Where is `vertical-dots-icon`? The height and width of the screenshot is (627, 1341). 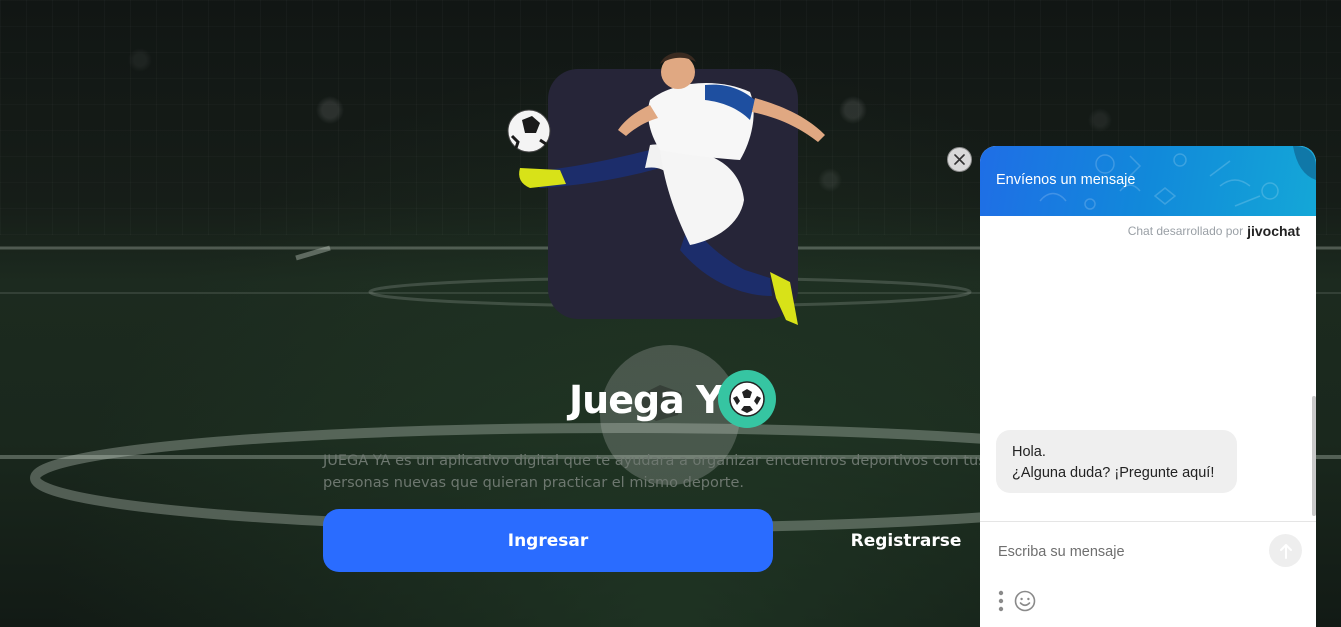 vertical-dots-icon is located at coordinates (1001, 601).